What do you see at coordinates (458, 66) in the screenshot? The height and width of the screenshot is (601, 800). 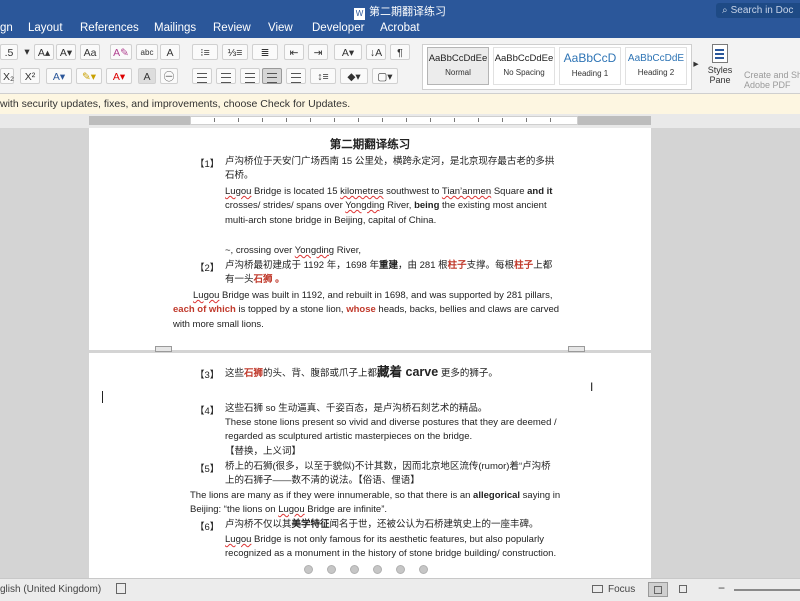 I see `style-normal: AaBbCcDdEe Normal` at bounding box center [458, 66].